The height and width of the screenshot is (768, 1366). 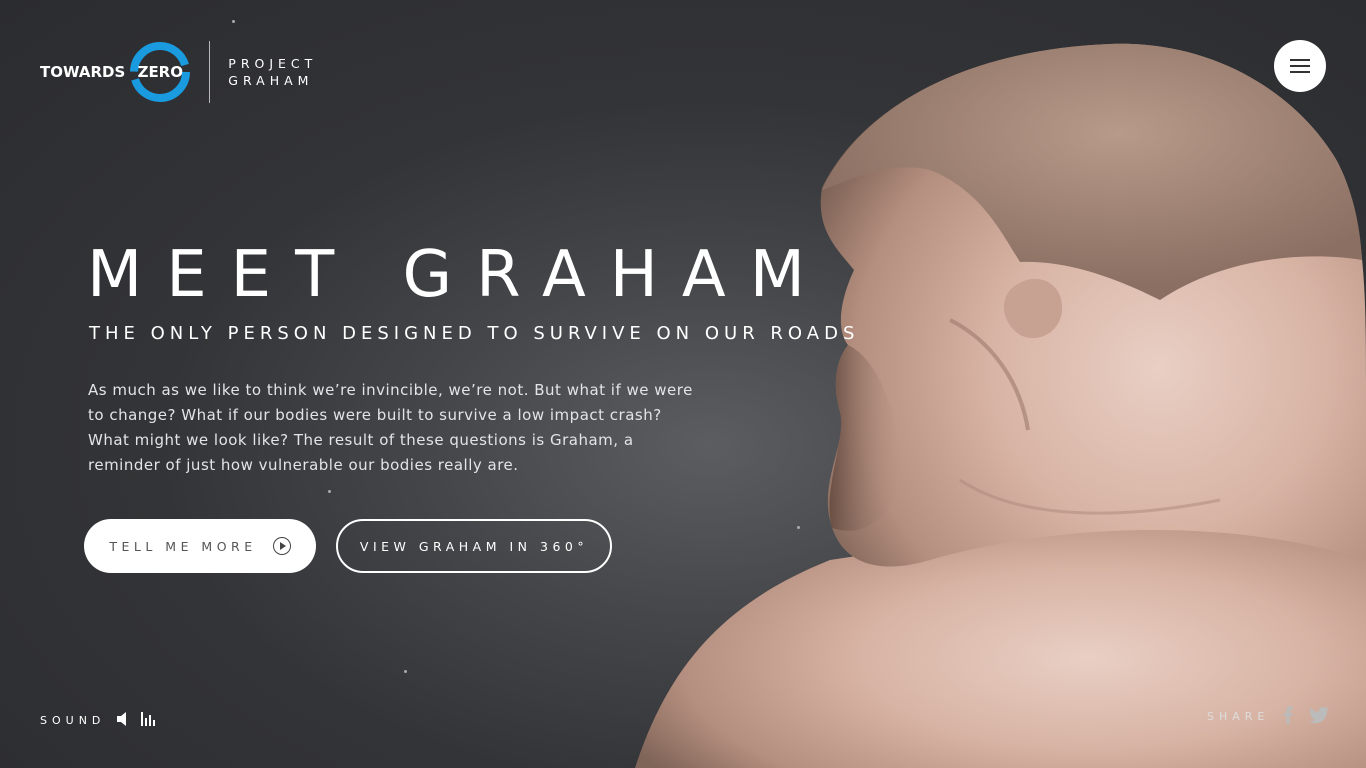 What do you see at coordinates (123, 720) in the screenshot?
I see `speaker-icon` at bounding box center [123, 720].